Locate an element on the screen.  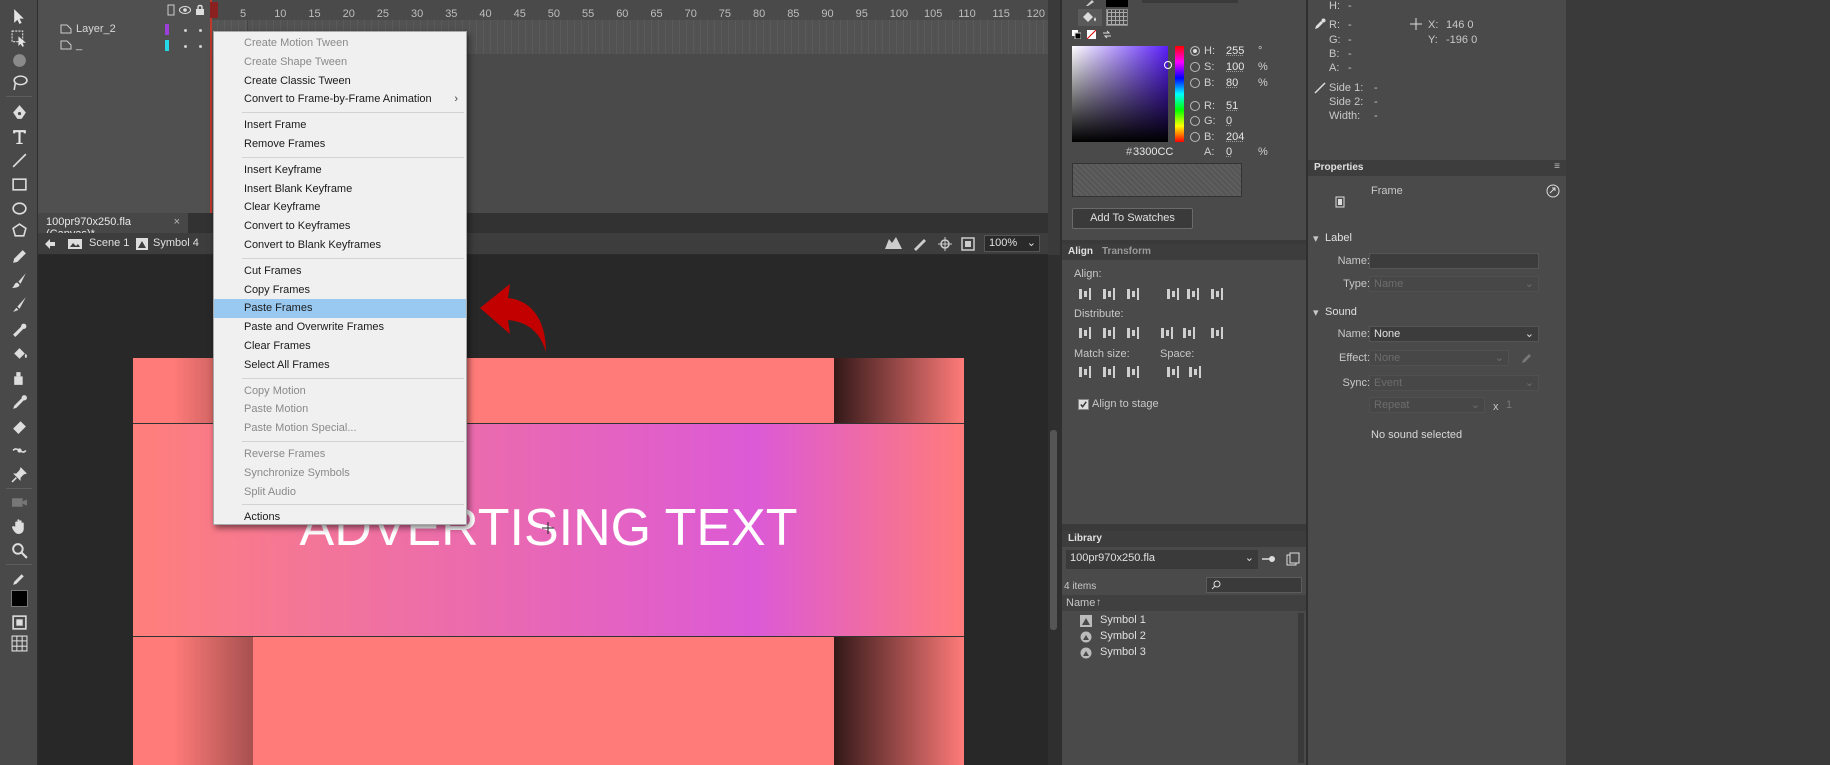
clip-content-icon is located at coordinates (968, 244).